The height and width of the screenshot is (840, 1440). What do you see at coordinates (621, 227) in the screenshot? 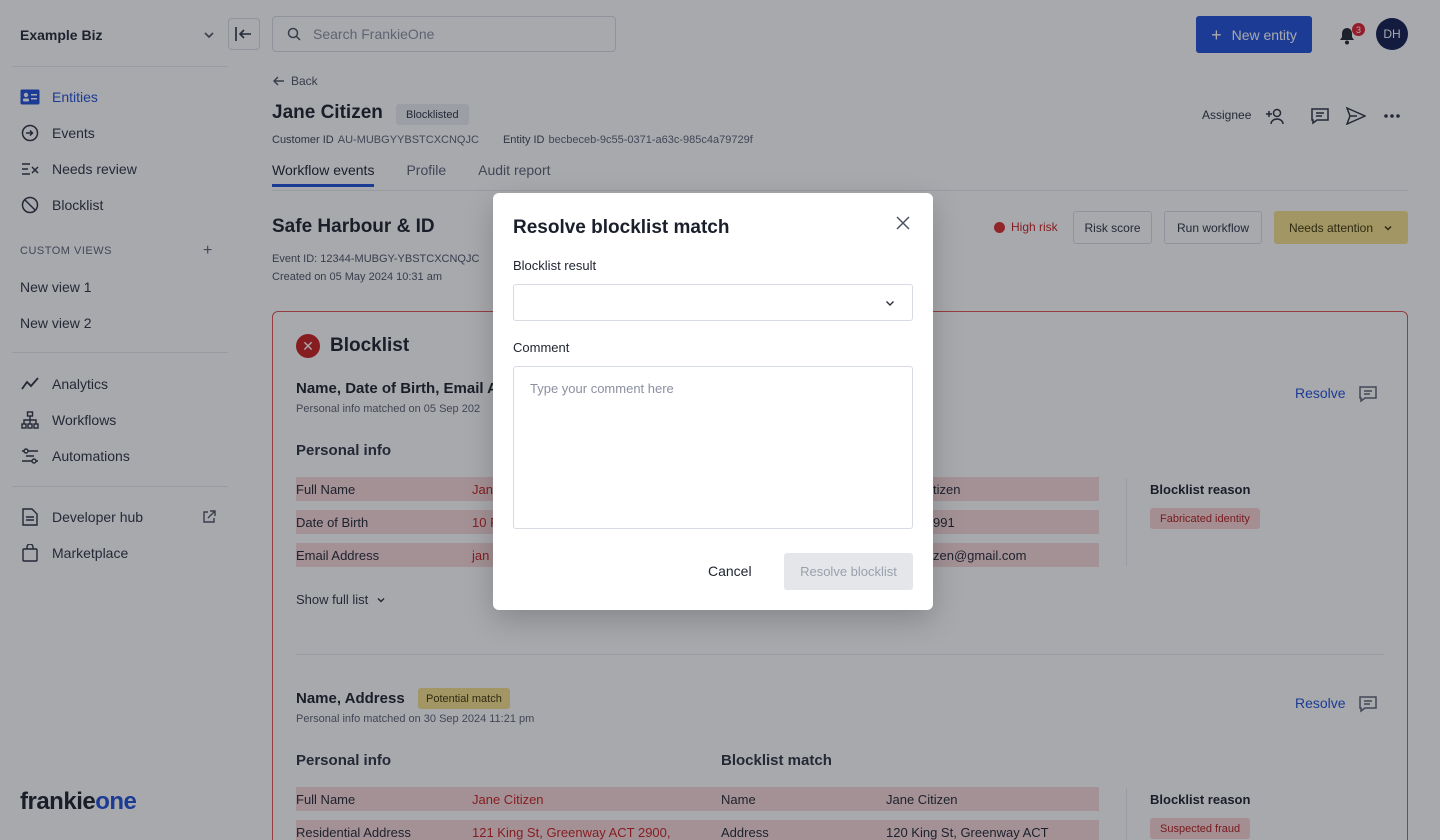
I see `modal-title: Resolve blocklist match` at bounding box center [621, 227].